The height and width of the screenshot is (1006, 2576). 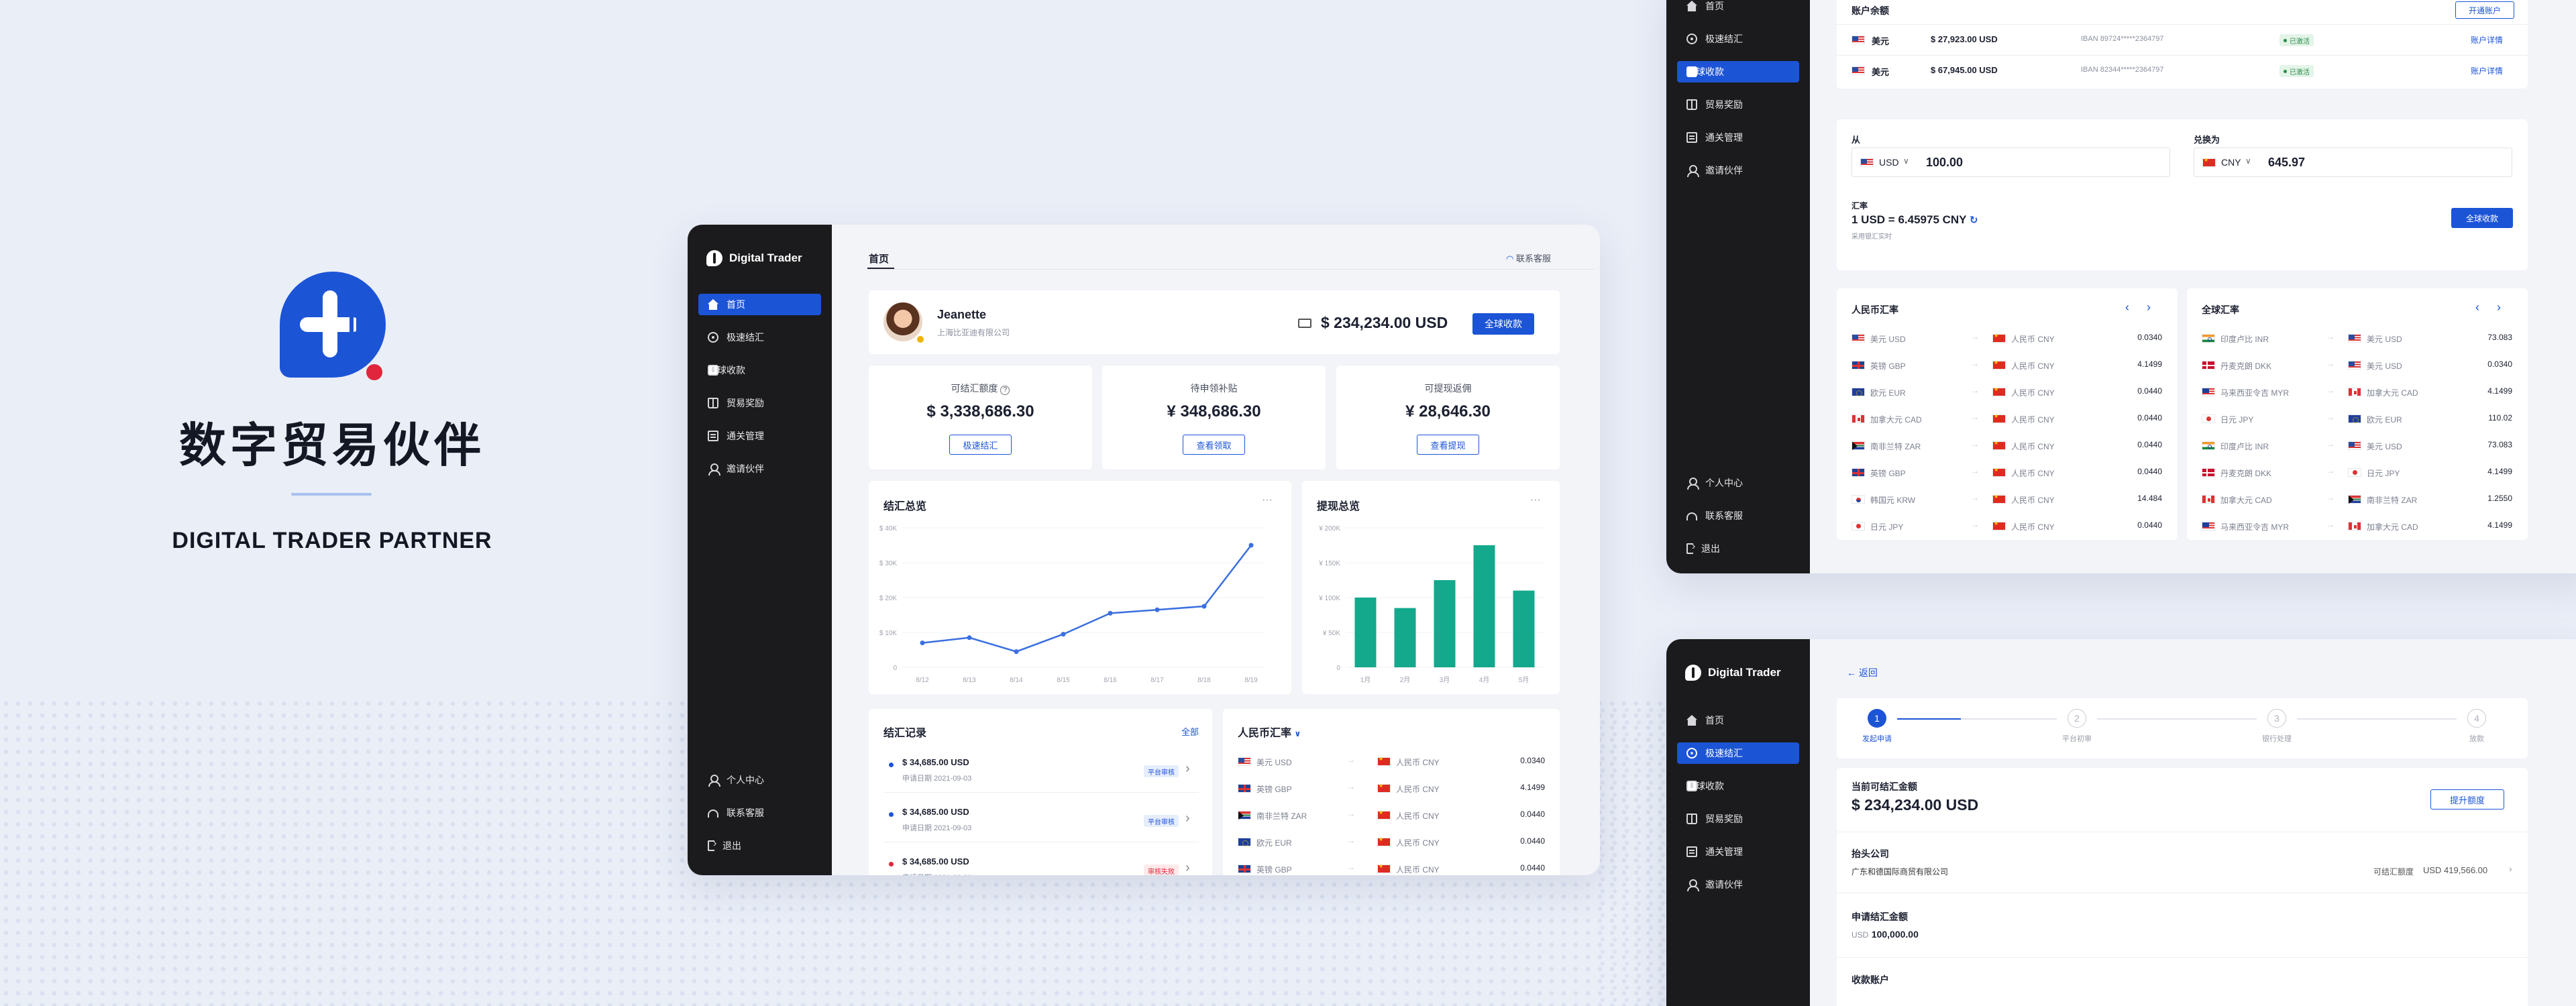 What do you see at coordinates (888, 563) in the screenshot?
I see `y-tick-label: $ 30K` at bounding box center [888, 563].